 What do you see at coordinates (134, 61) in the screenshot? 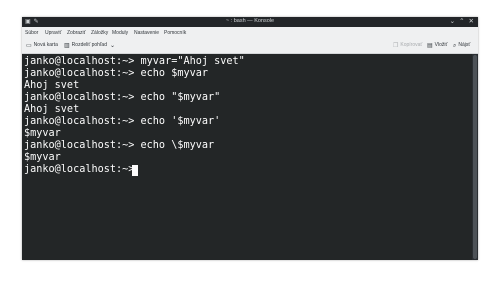
I see `terminal-line: janko@localhost:~> myvar="Ahoj svet"` at bounding box center [134, 61].